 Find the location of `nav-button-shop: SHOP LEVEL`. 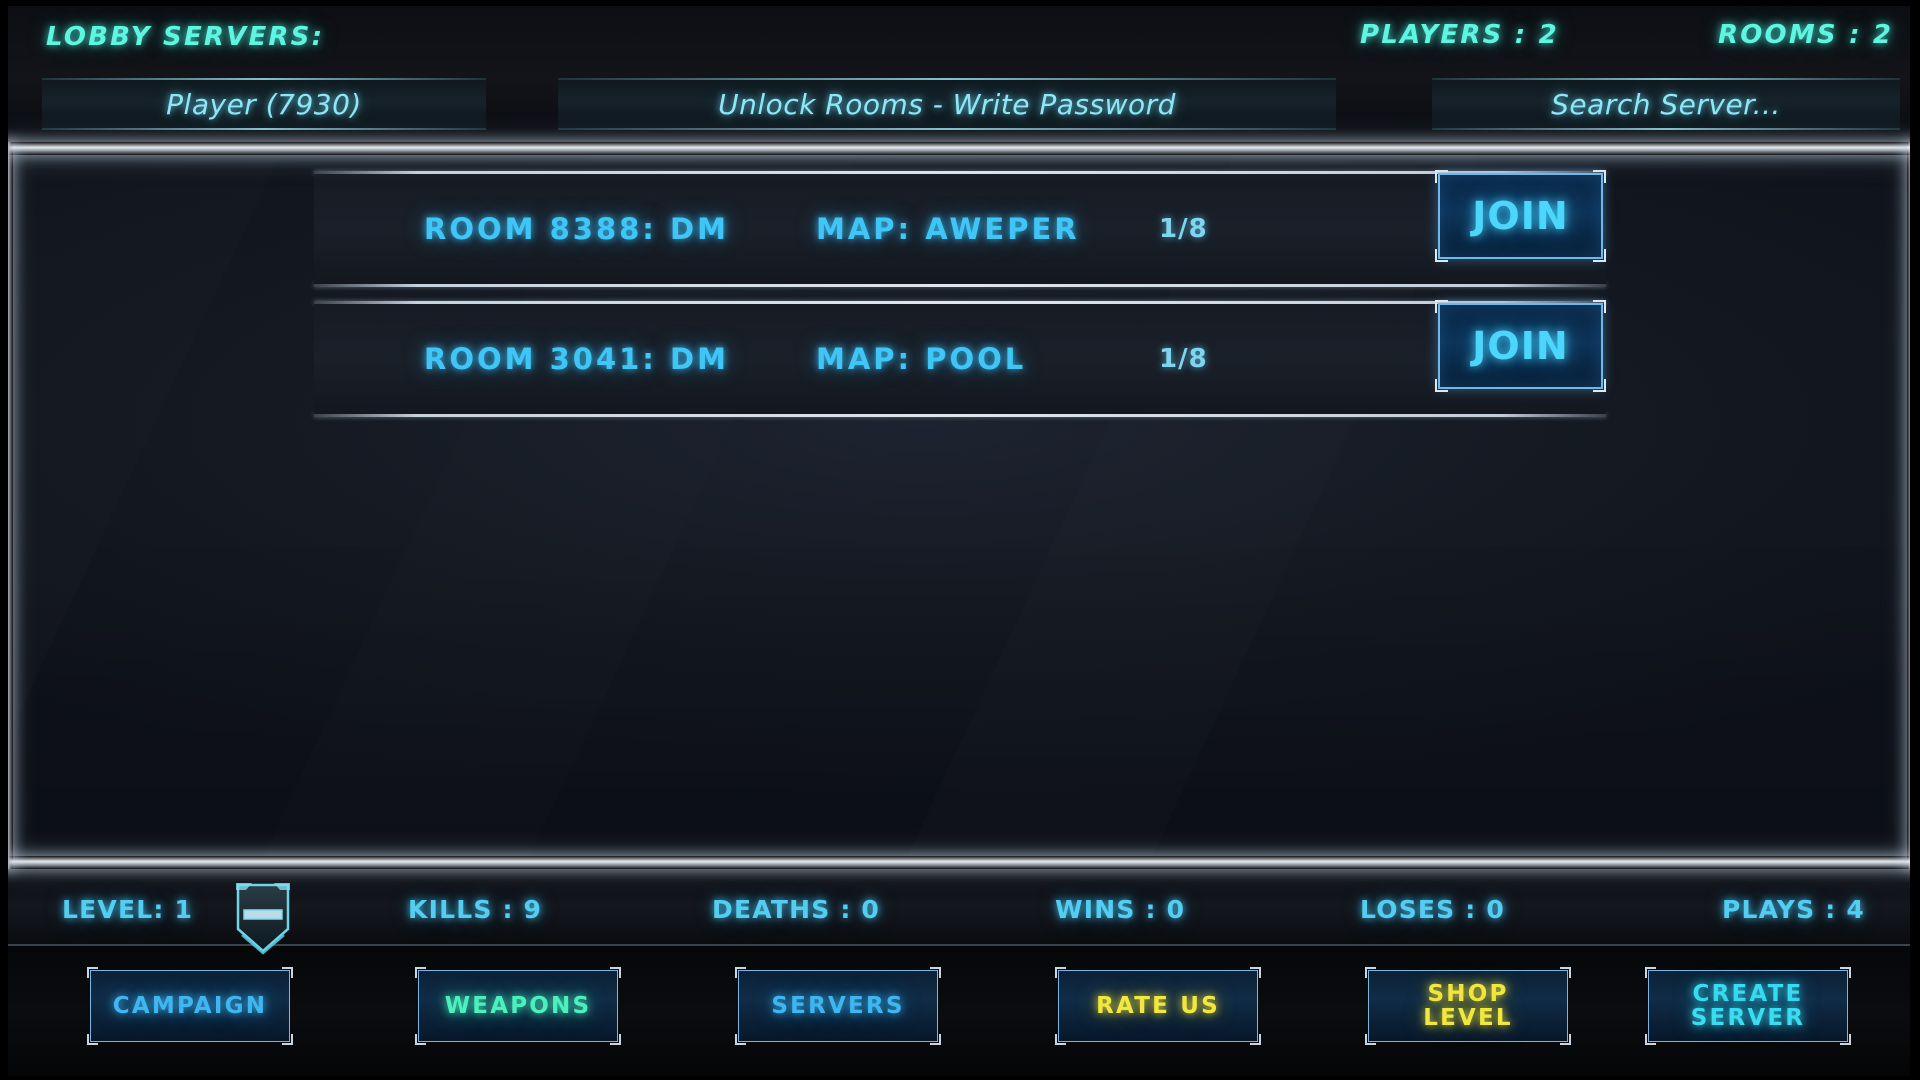

nav-button-shop: SHOP LEVEL is located at coordinates (1468, 1006).